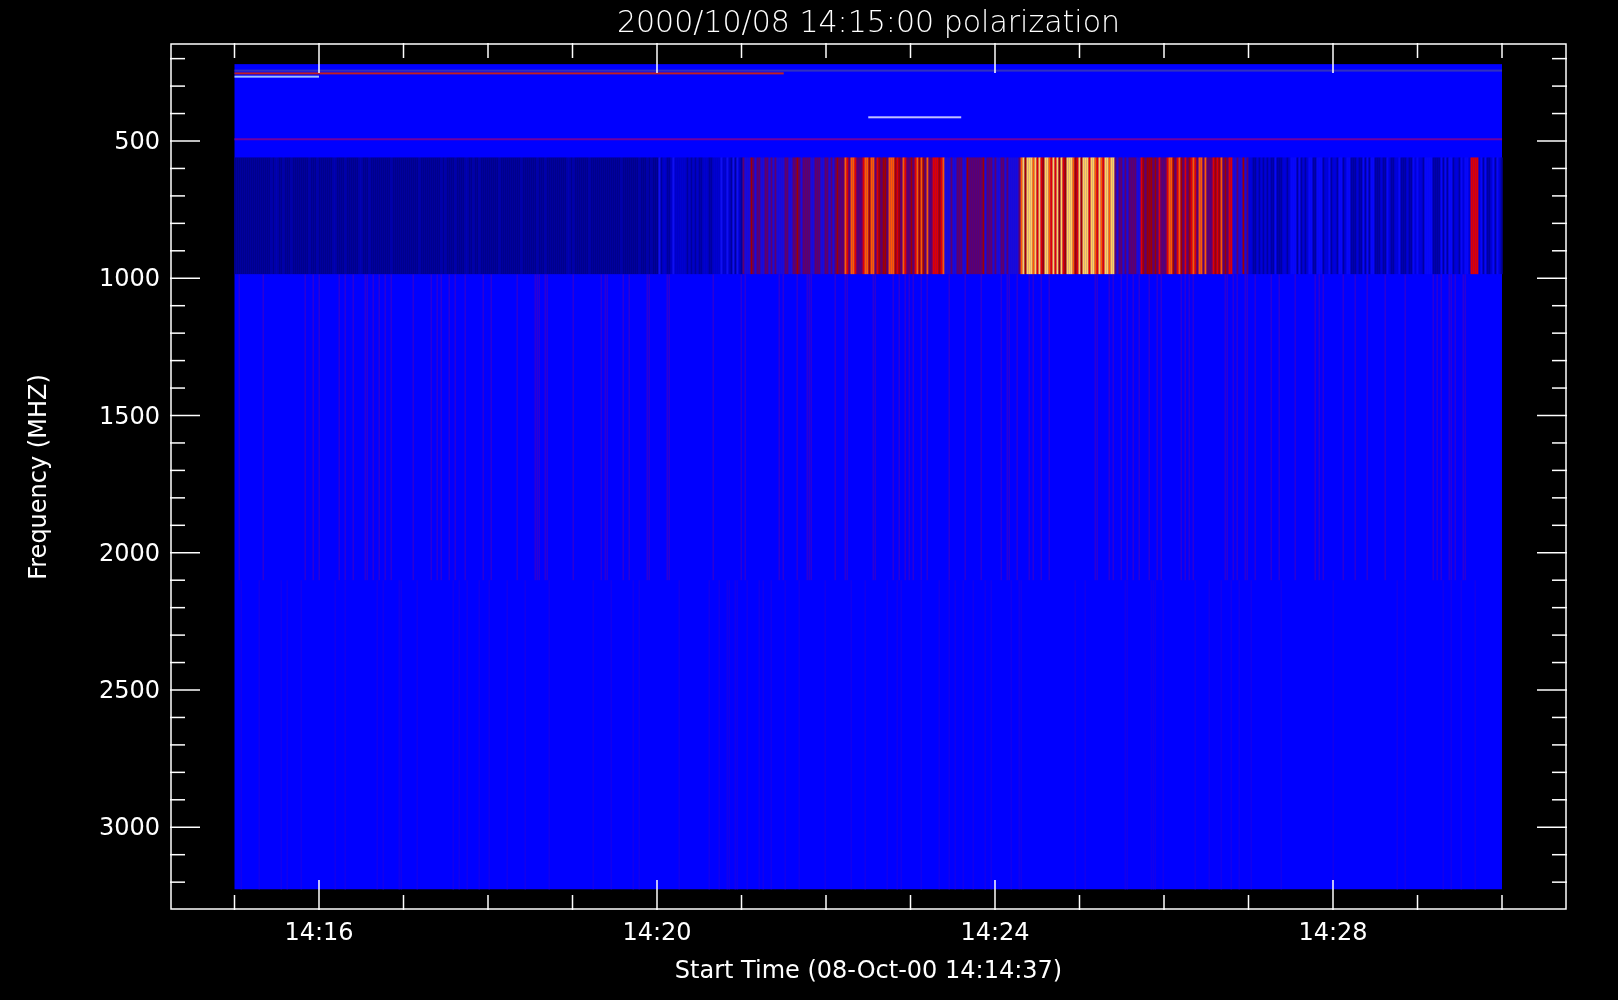 Image resolution: width=1618 pixels, height=1000 pixels. Describe the element at coordinates (868, 970) in the screenshot. I see `x-axis-label: Start Time (08-Oct-00 14:14:37)` at that location.